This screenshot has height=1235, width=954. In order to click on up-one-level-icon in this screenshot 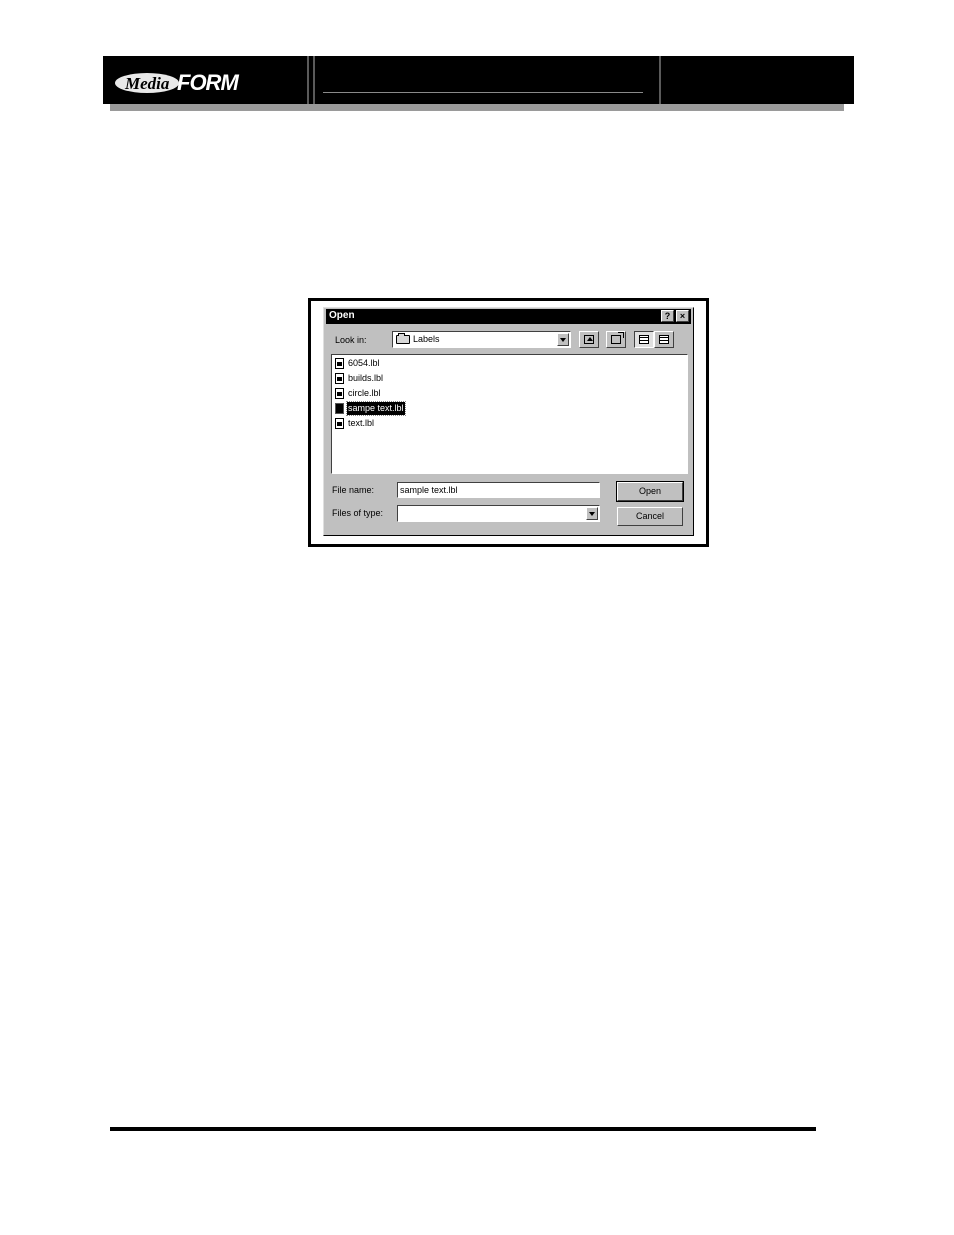, I will do `click(589, 339)`.